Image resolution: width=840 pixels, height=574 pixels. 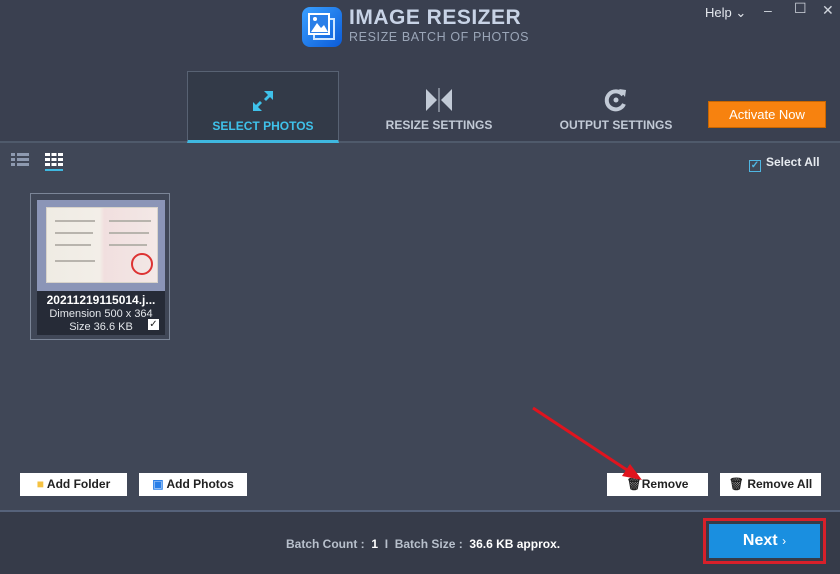 I want to click on tab-label: SELECT PHOTOS, so click(x=263, y=126).